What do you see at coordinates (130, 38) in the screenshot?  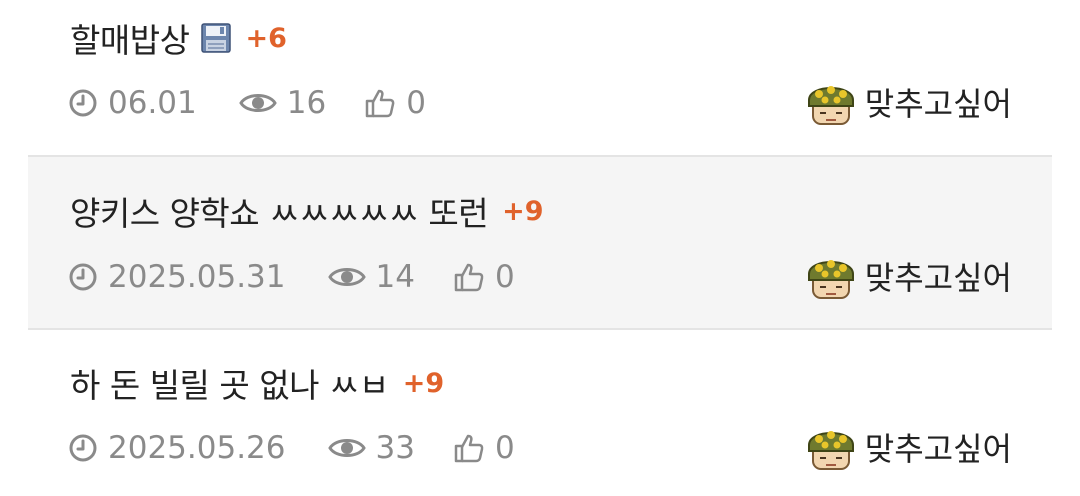 I see `post-title: 할매밥상` at bounding box center [130, 38].